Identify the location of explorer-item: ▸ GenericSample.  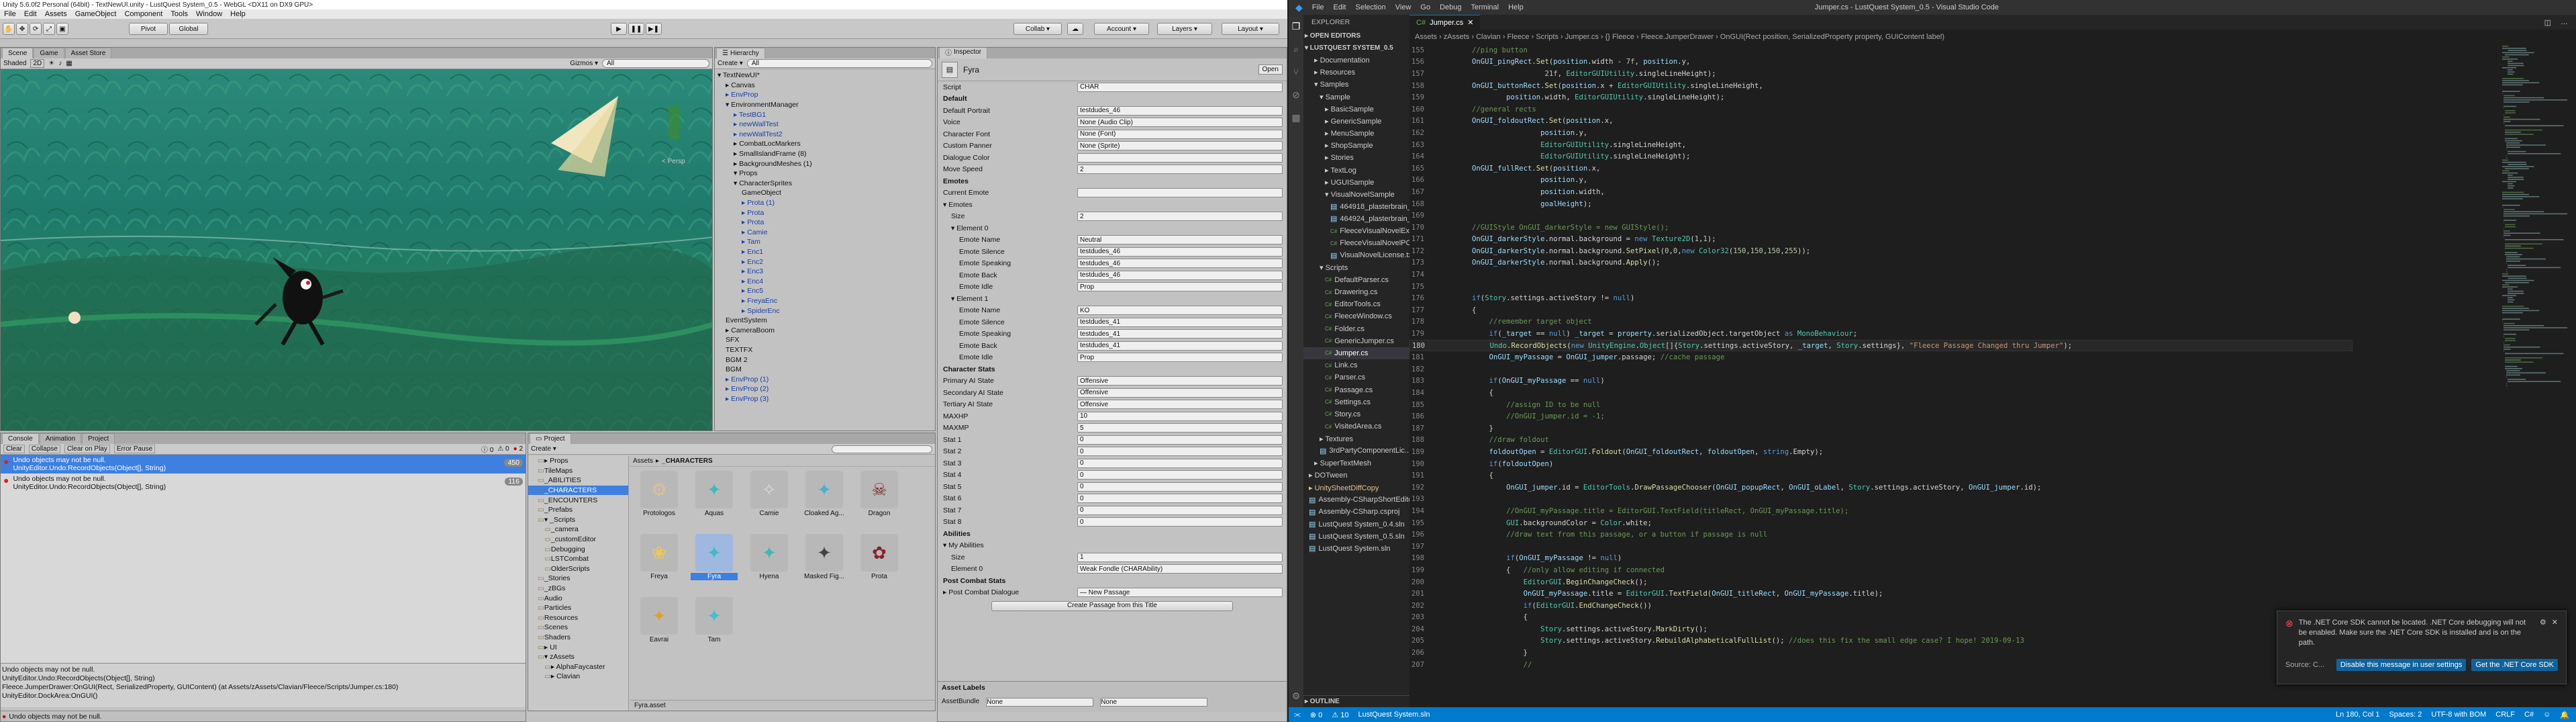
(1356, 121).